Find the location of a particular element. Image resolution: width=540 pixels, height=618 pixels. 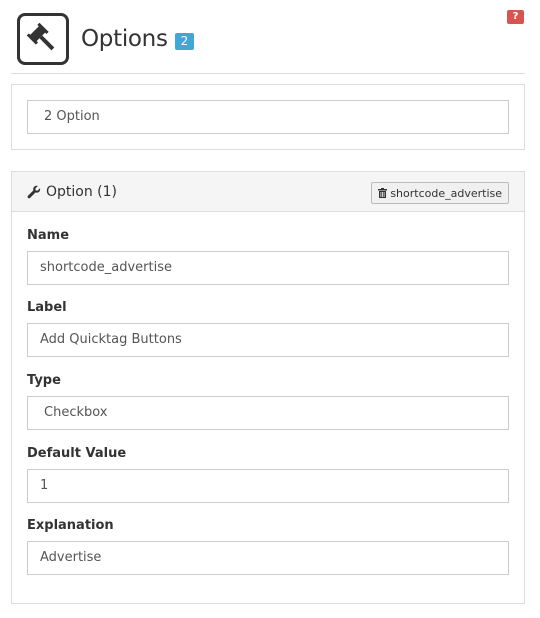

page-header: Options 2 is located at coordinates (106, 39).